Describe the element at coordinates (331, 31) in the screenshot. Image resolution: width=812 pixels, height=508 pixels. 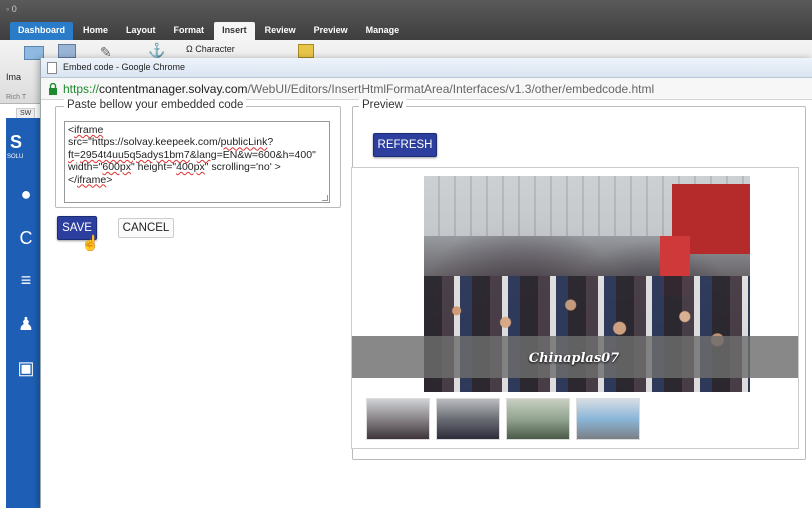
I see `tab-preview: Preview` at that location.